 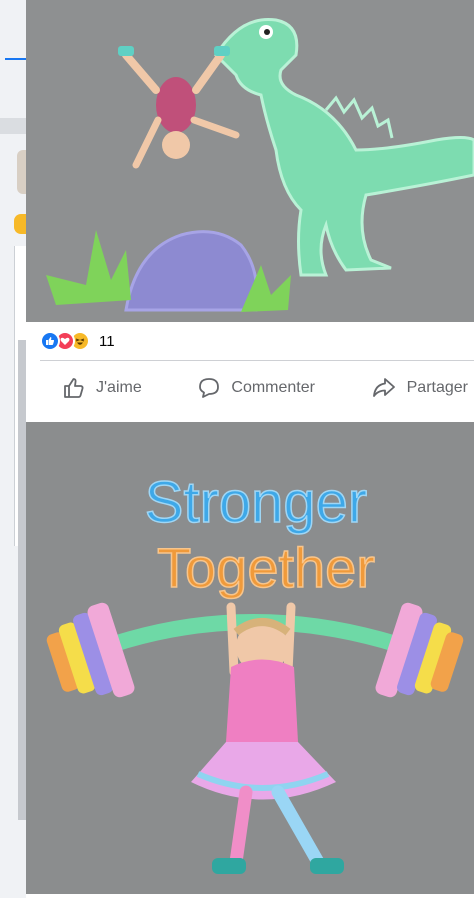 I want to click on background-card-edge, so click(x=22, y=580).